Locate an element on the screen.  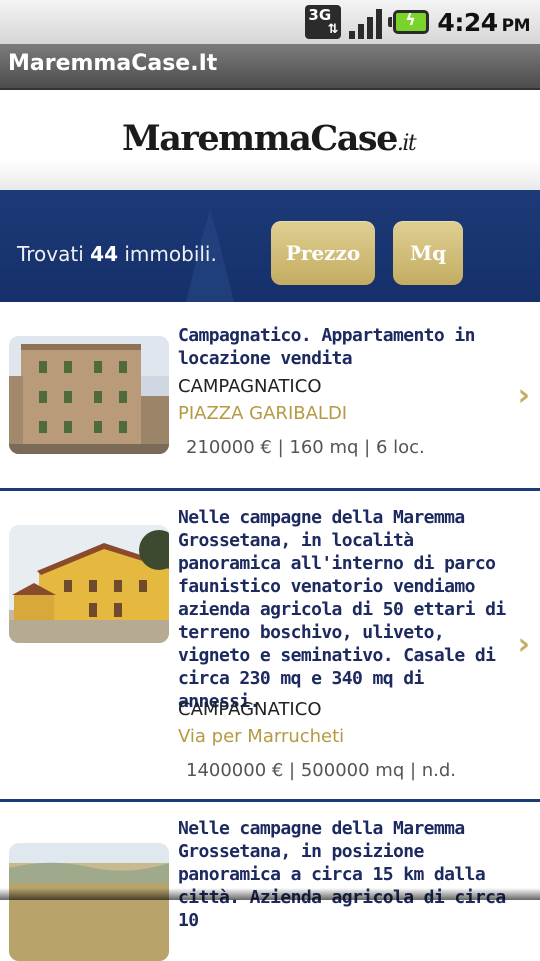
listing-meta: 1400000 € | 500000 mq | n.d. is located at coordinates (321, 770).